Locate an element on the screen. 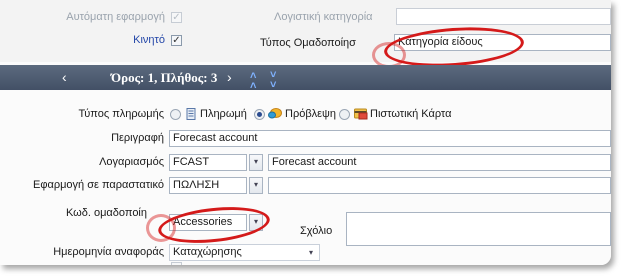 This screenshot has width=628, height=277. chevron-down-icon: ▾ is located at coordinates (310, 252).